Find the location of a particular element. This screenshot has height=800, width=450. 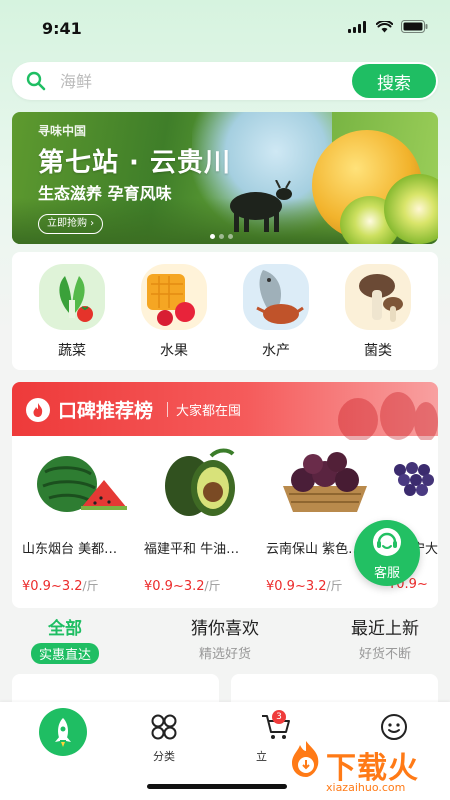

battery-icon is located at coordinates (414, 26).